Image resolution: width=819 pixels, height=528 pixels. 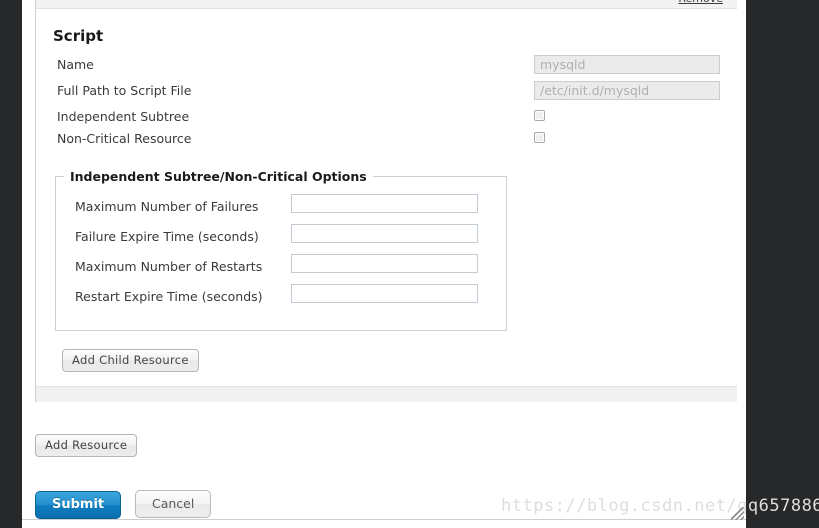 I want to click on field-control-non-critical-resource, so click(x=539, y=136).